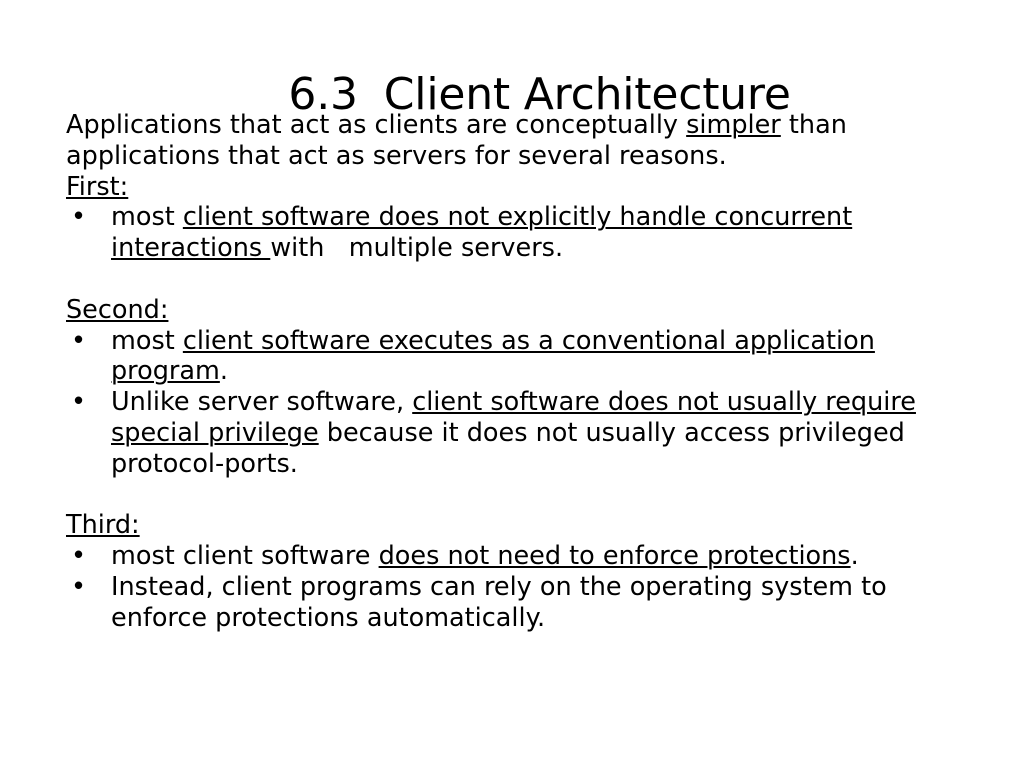 This screenshot has height=768, width=1024. What do you see at coordinates (511, 310) in the screenshot?
I see `section-heading-second: Second:` at bounding box center [511, 310].